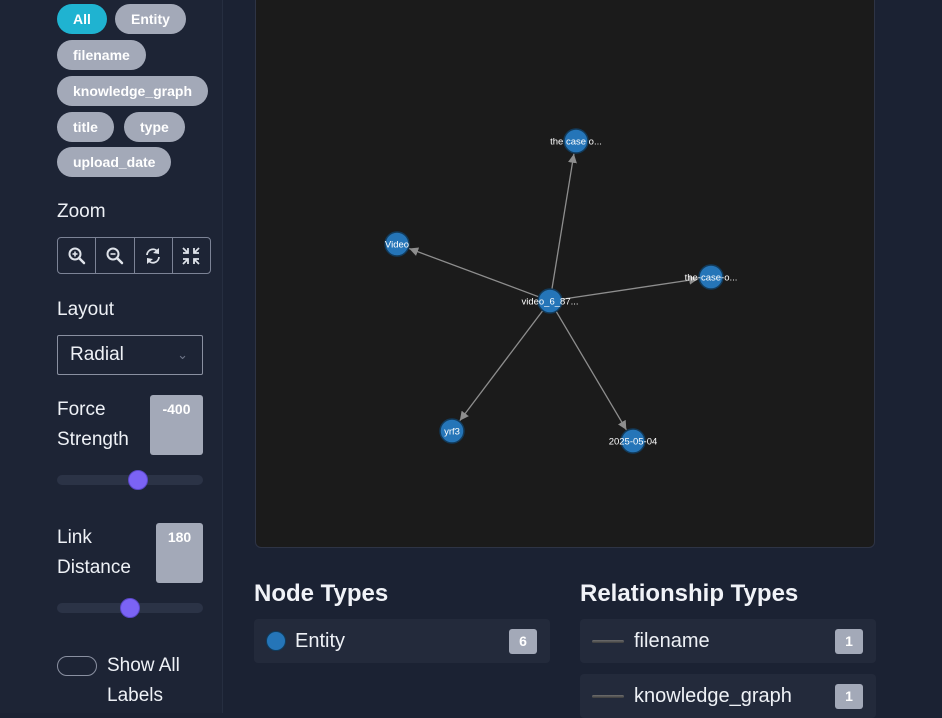  I want to click on node-type-label: Entity, so click(320, 641).